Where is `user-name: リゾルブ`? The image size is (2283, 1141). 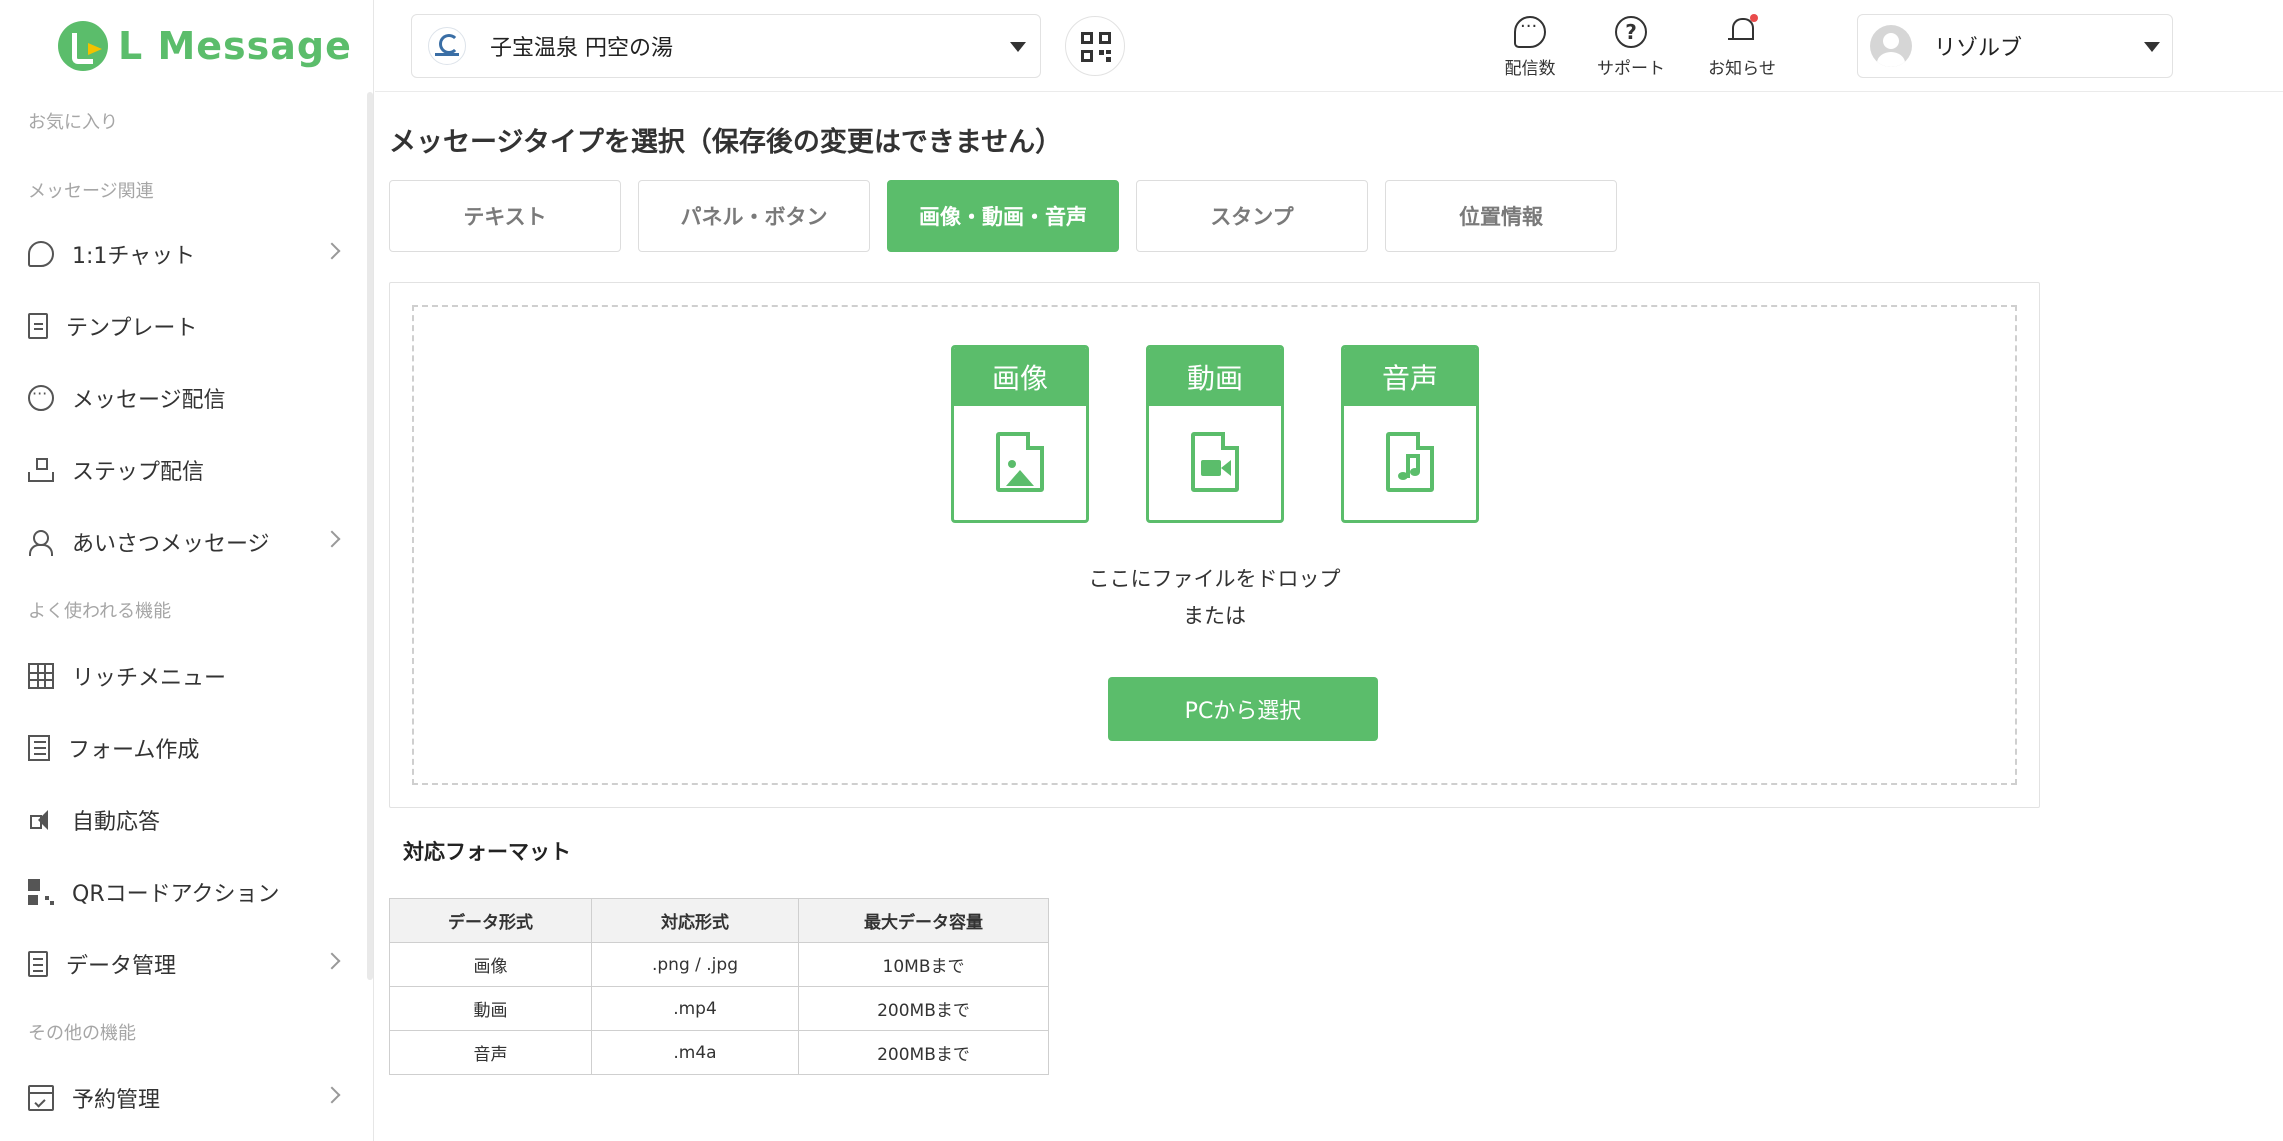
user-name: リゾルブ is located at coordinates (1978, 48).